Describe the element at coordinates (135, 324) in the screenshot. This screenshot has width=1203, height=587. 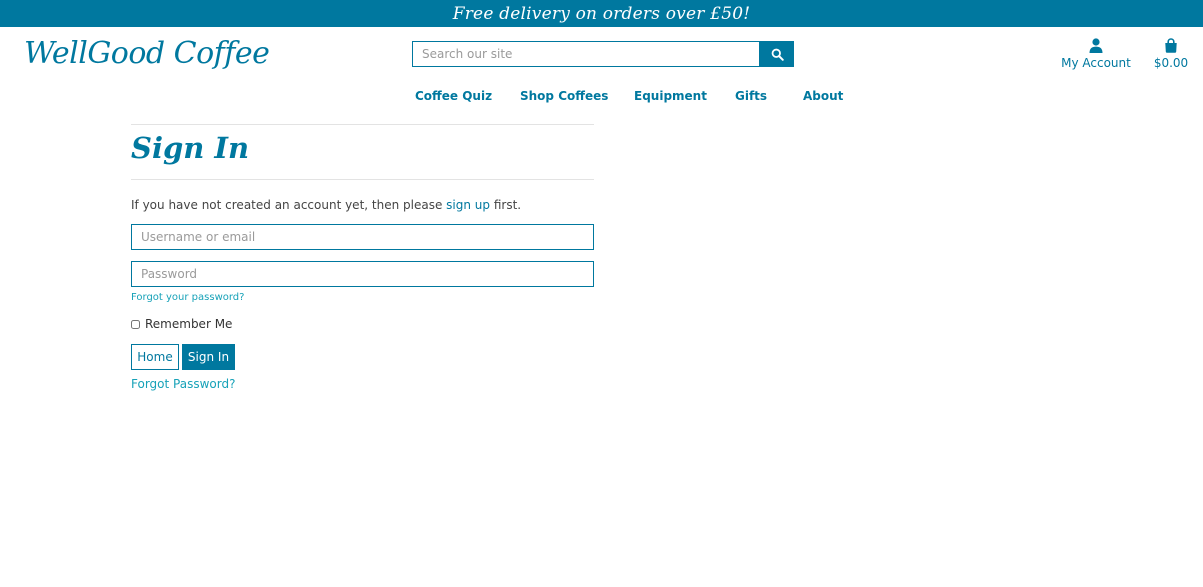
I see `remember-me-checkbox` at that location.